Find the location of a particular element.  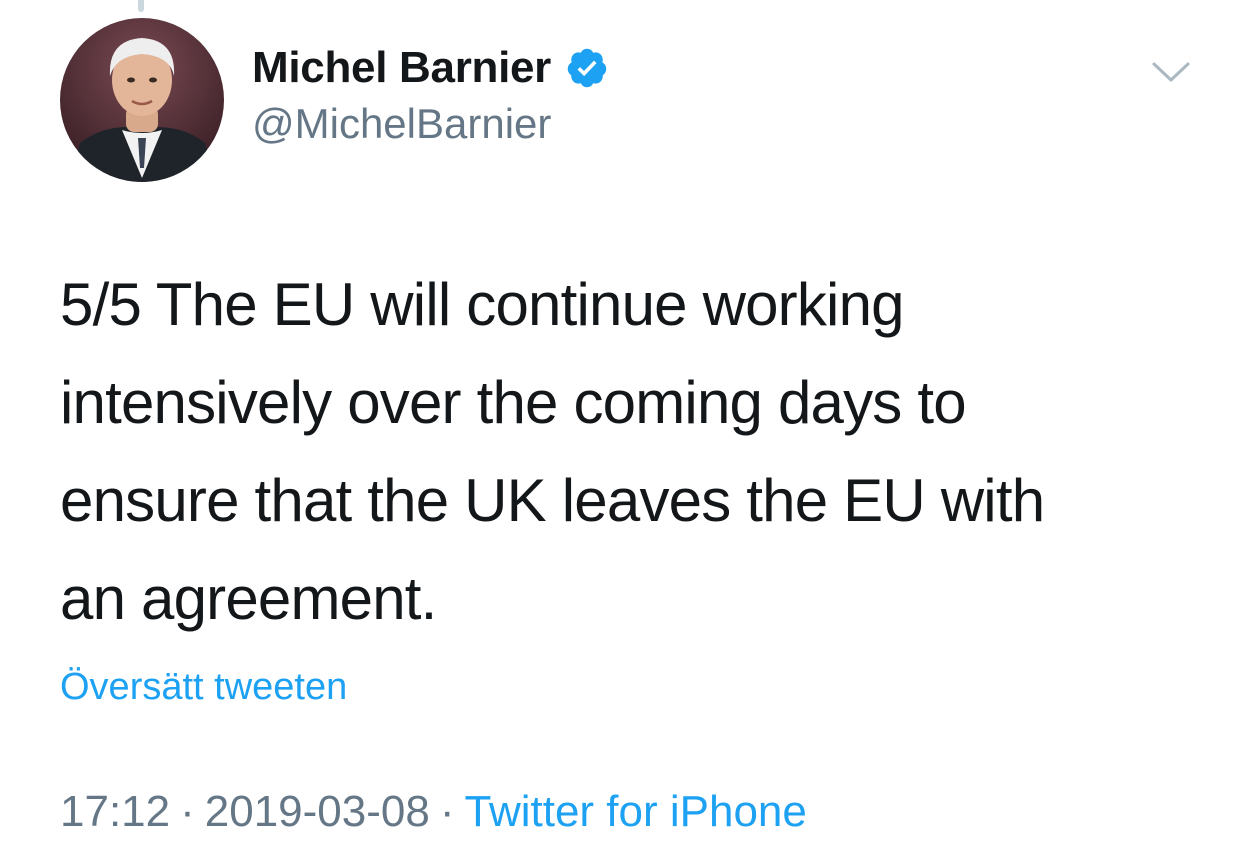

avatar is located at coordinates (142, 100).